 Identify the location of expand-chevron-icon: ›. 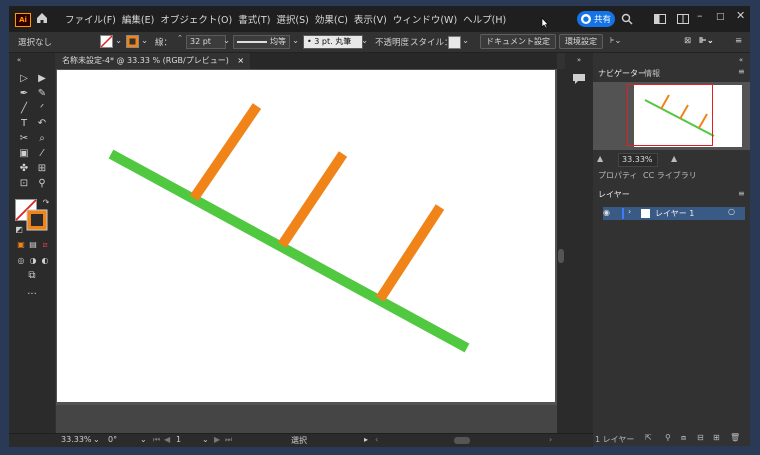
(629, 211).